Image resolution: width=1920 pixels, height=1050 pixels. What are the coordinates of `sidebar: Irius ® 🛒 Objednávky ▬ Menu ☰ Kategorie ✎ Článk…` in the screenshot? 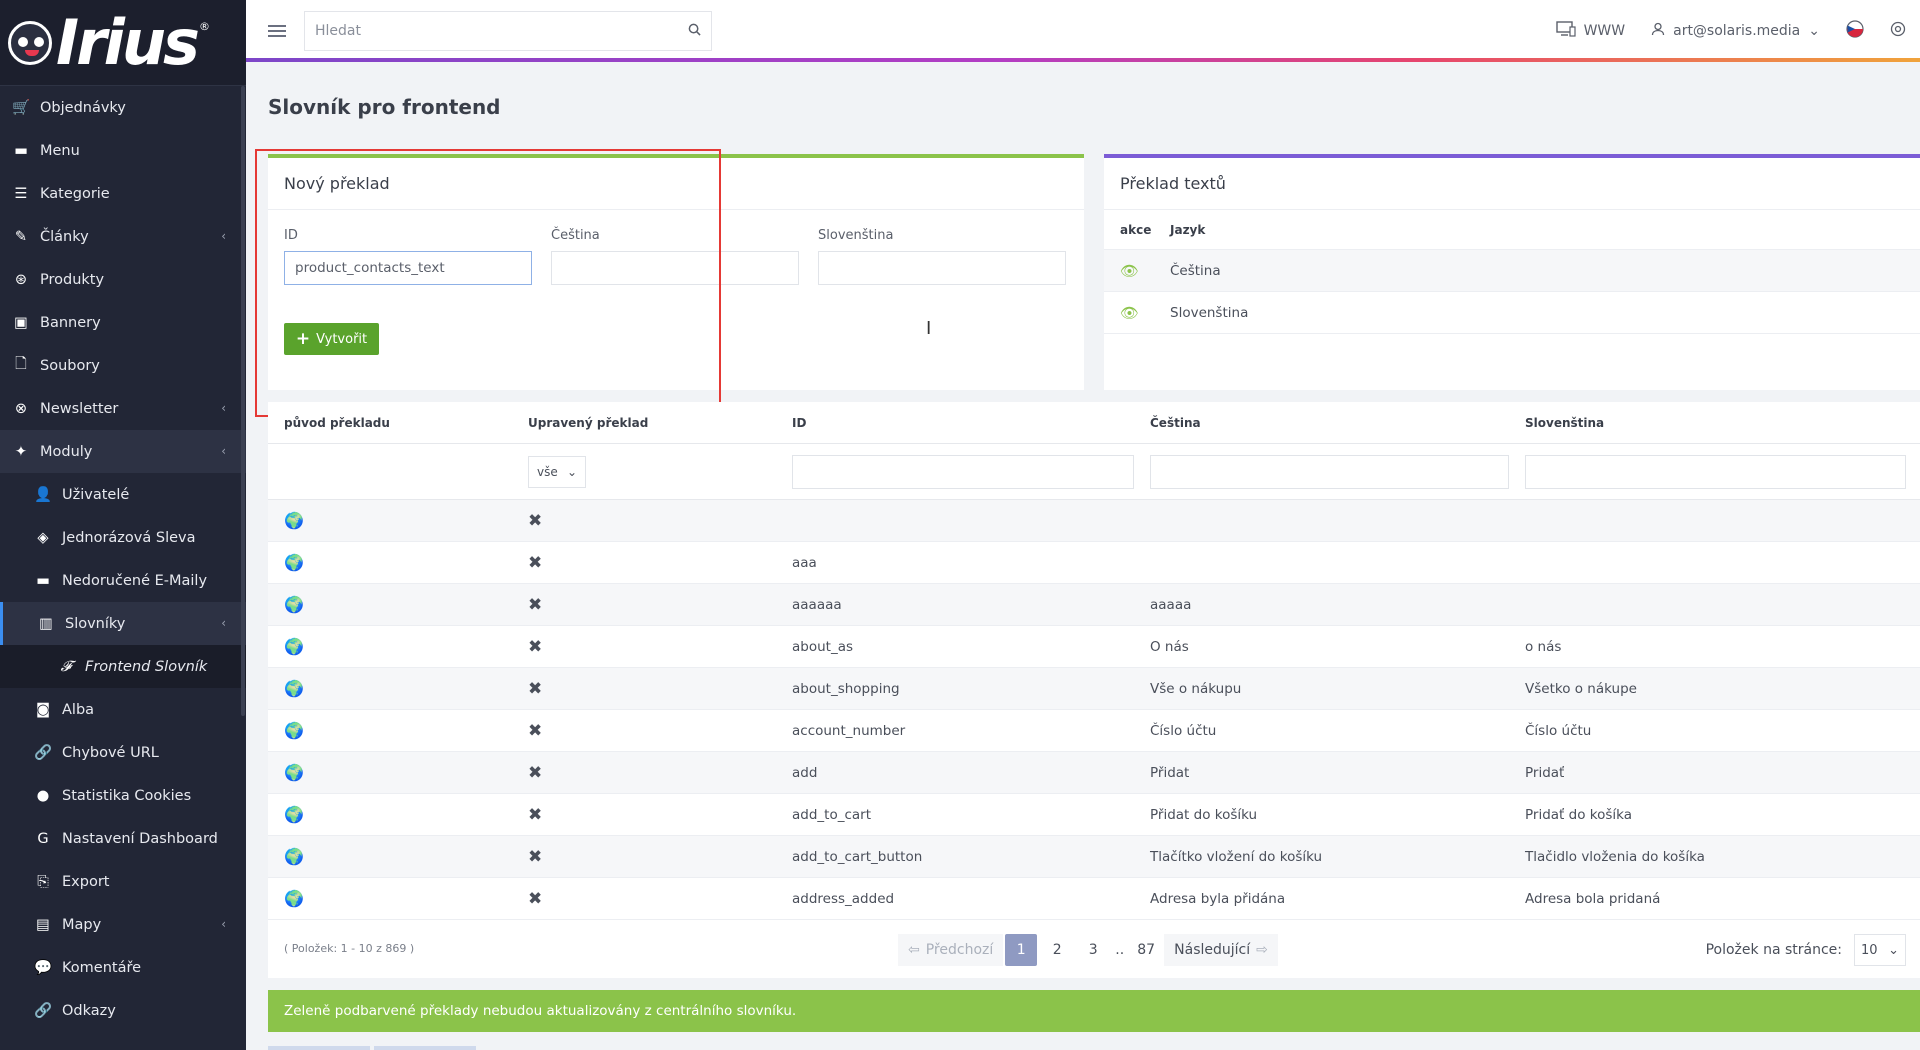 It's located at (123, 525).